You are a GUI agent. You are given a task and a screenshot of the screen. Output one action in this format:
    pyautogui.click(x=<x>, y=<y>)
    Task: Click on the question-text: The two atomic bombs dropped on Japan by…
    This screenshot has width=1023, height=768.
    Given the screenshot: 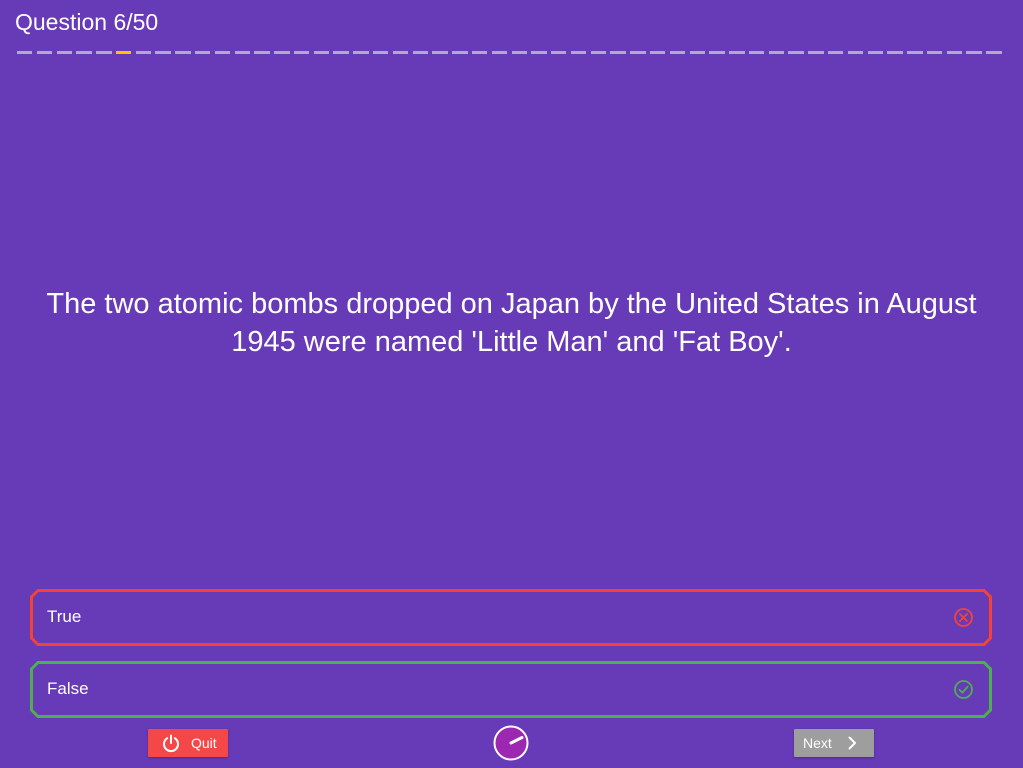 What is the action you would take?
    pyautogui.click(x=511, y=323)
    